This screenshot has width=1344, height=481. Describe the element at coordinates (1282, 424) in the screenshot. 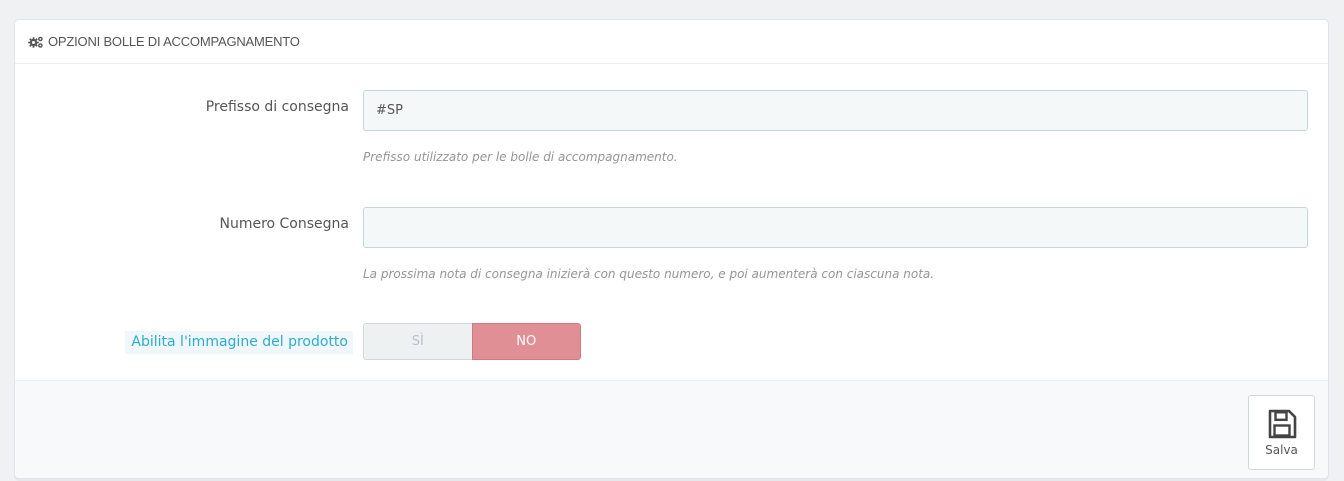

I see `floppy-disk-icon` at that location.